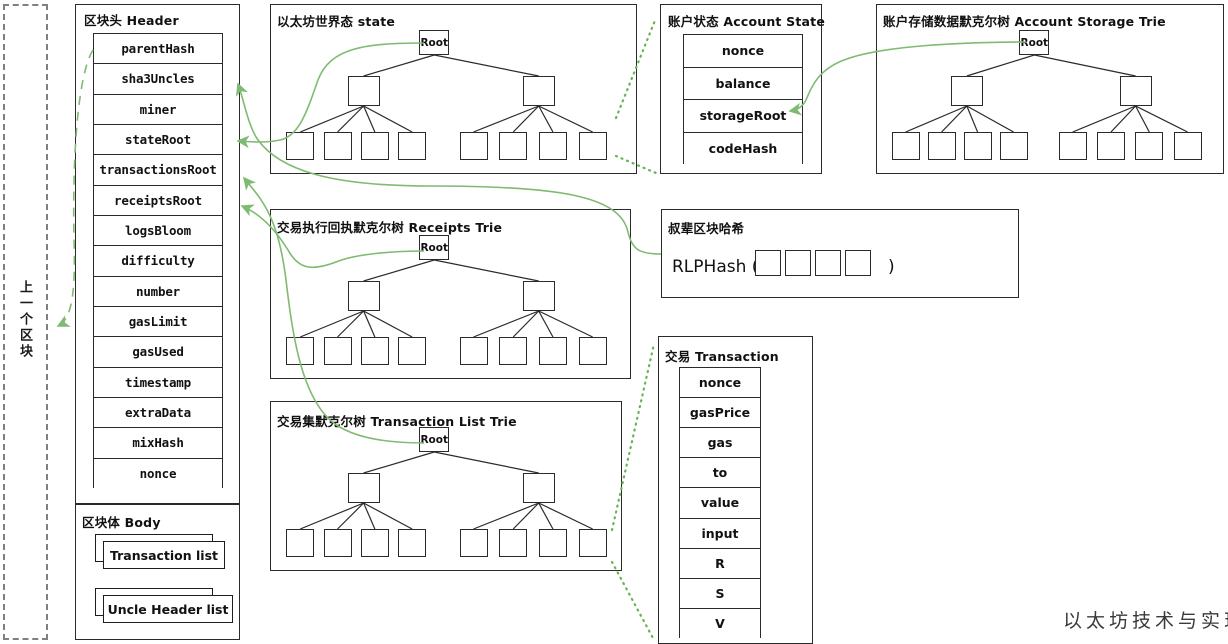 The width and height of the screenshot is (1228, 644). I want to click on header-field-nonce: nonce, so click(158, 473).